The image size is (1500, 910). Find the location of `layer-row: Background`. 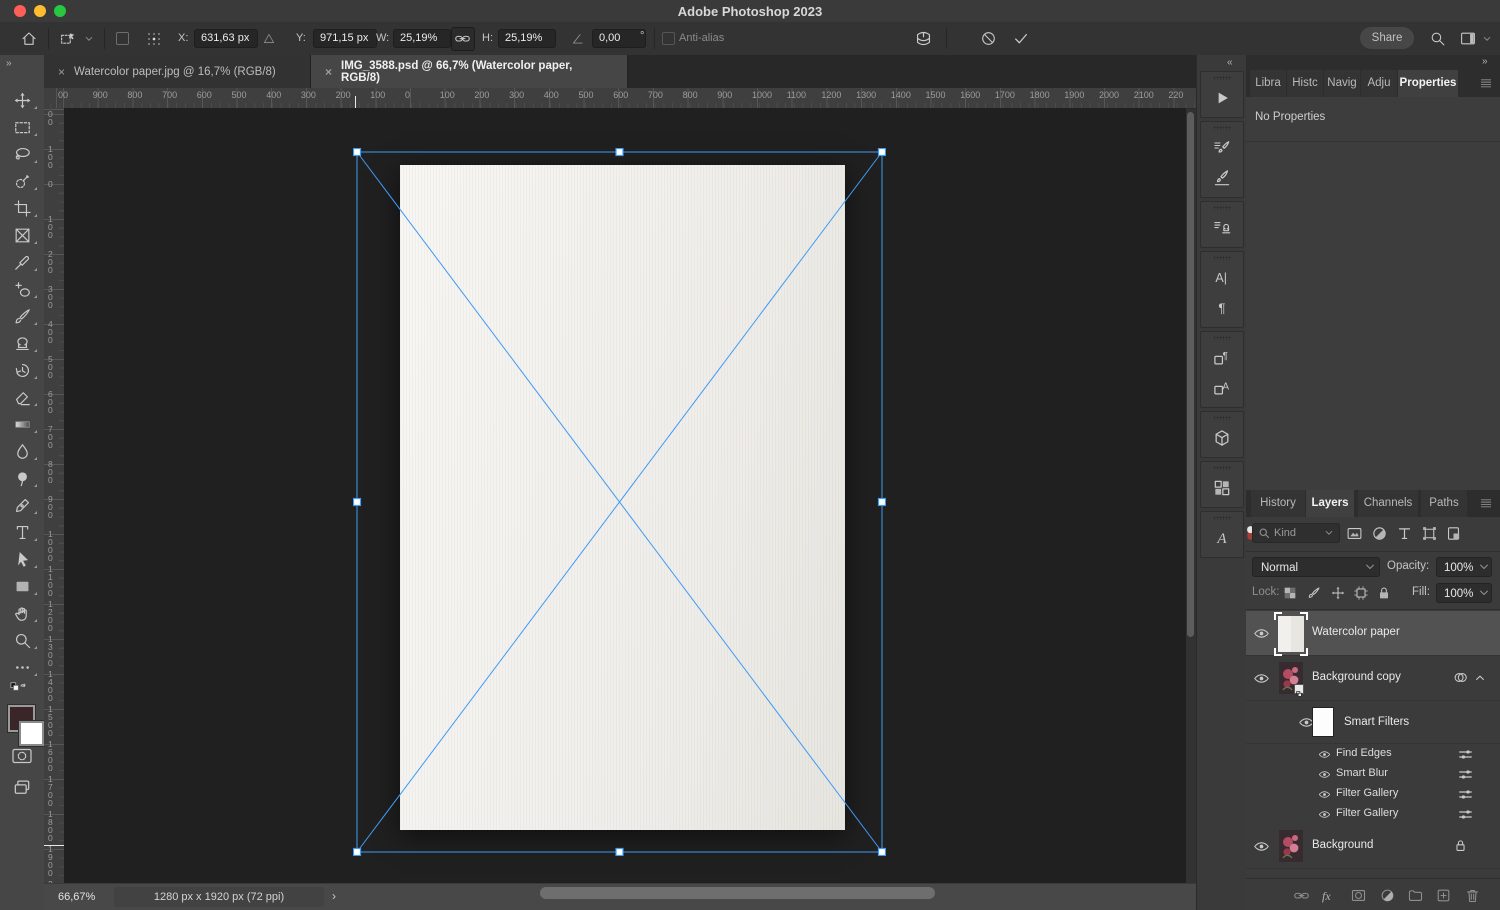

layer-row: Background is located at coordinates (1373, 846).